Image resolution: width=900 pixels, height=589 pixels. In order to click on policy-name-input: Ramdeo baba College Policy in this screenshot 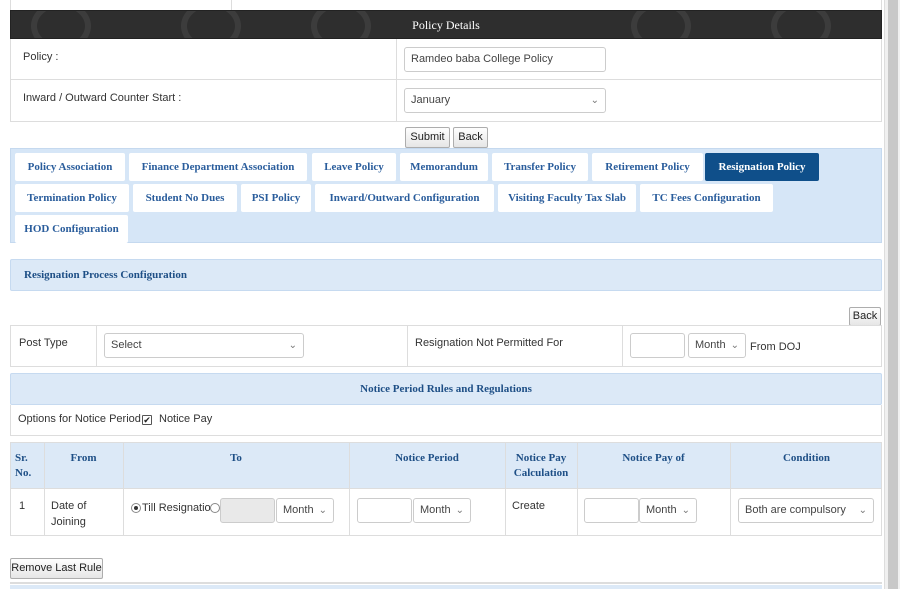, I will do `click(505, 59)`.